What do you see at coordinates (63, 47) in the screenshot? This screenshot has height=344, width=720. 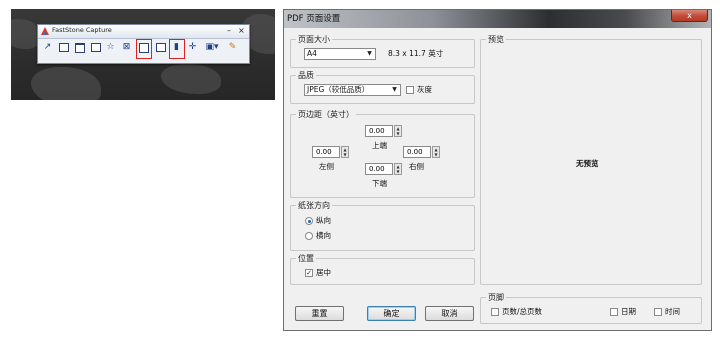 I see `capture-active-window-icon` at bounding box center [63, 47].